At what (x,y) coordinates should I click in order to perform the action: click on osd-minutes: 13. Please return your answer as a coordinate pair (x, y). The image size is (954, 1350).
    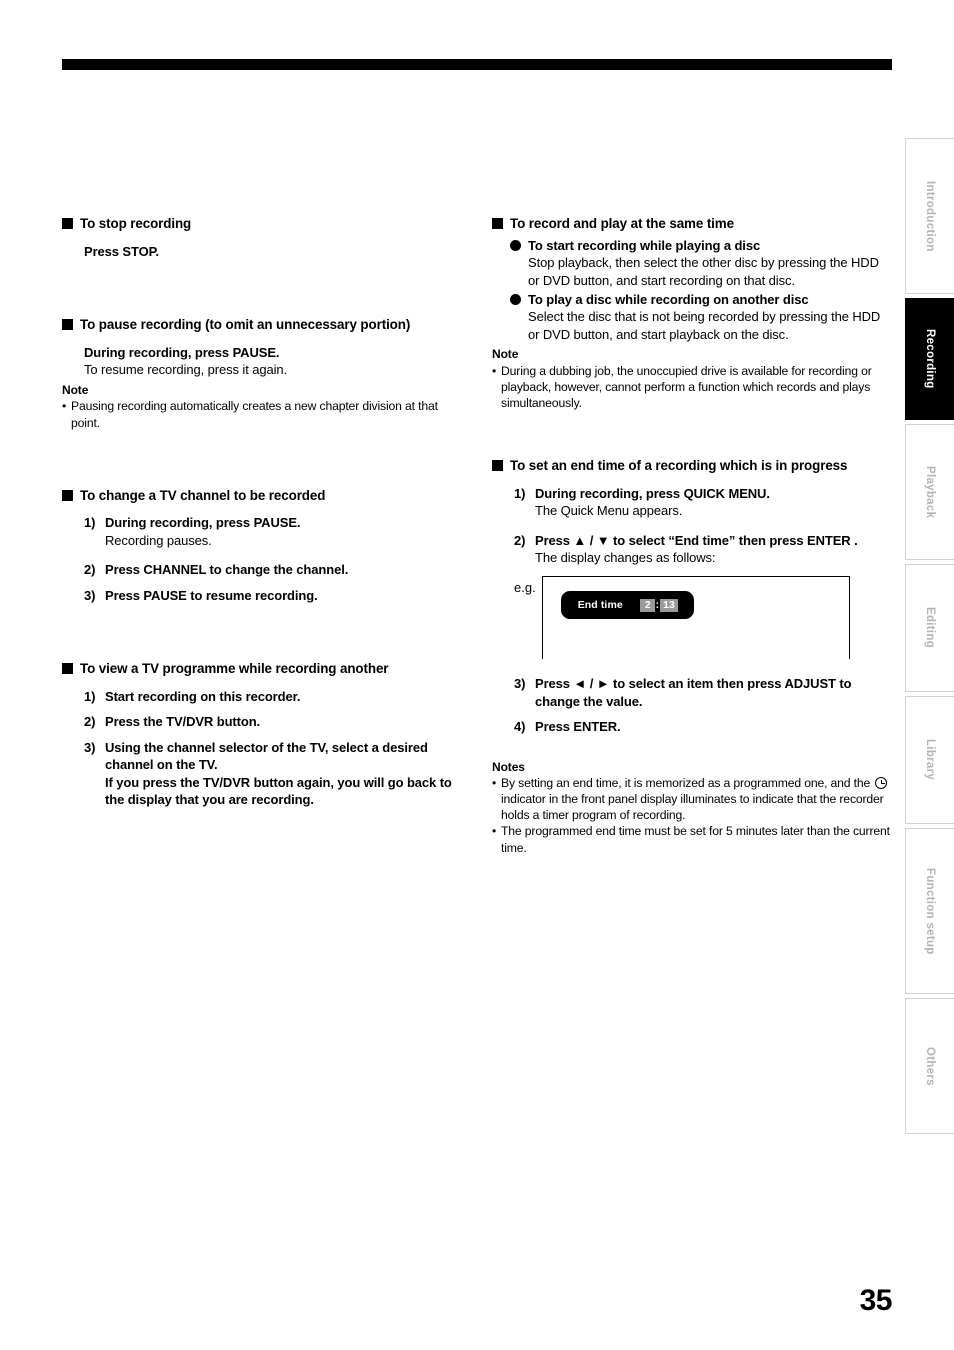
    Looking at the image, I should click on (669, 605).